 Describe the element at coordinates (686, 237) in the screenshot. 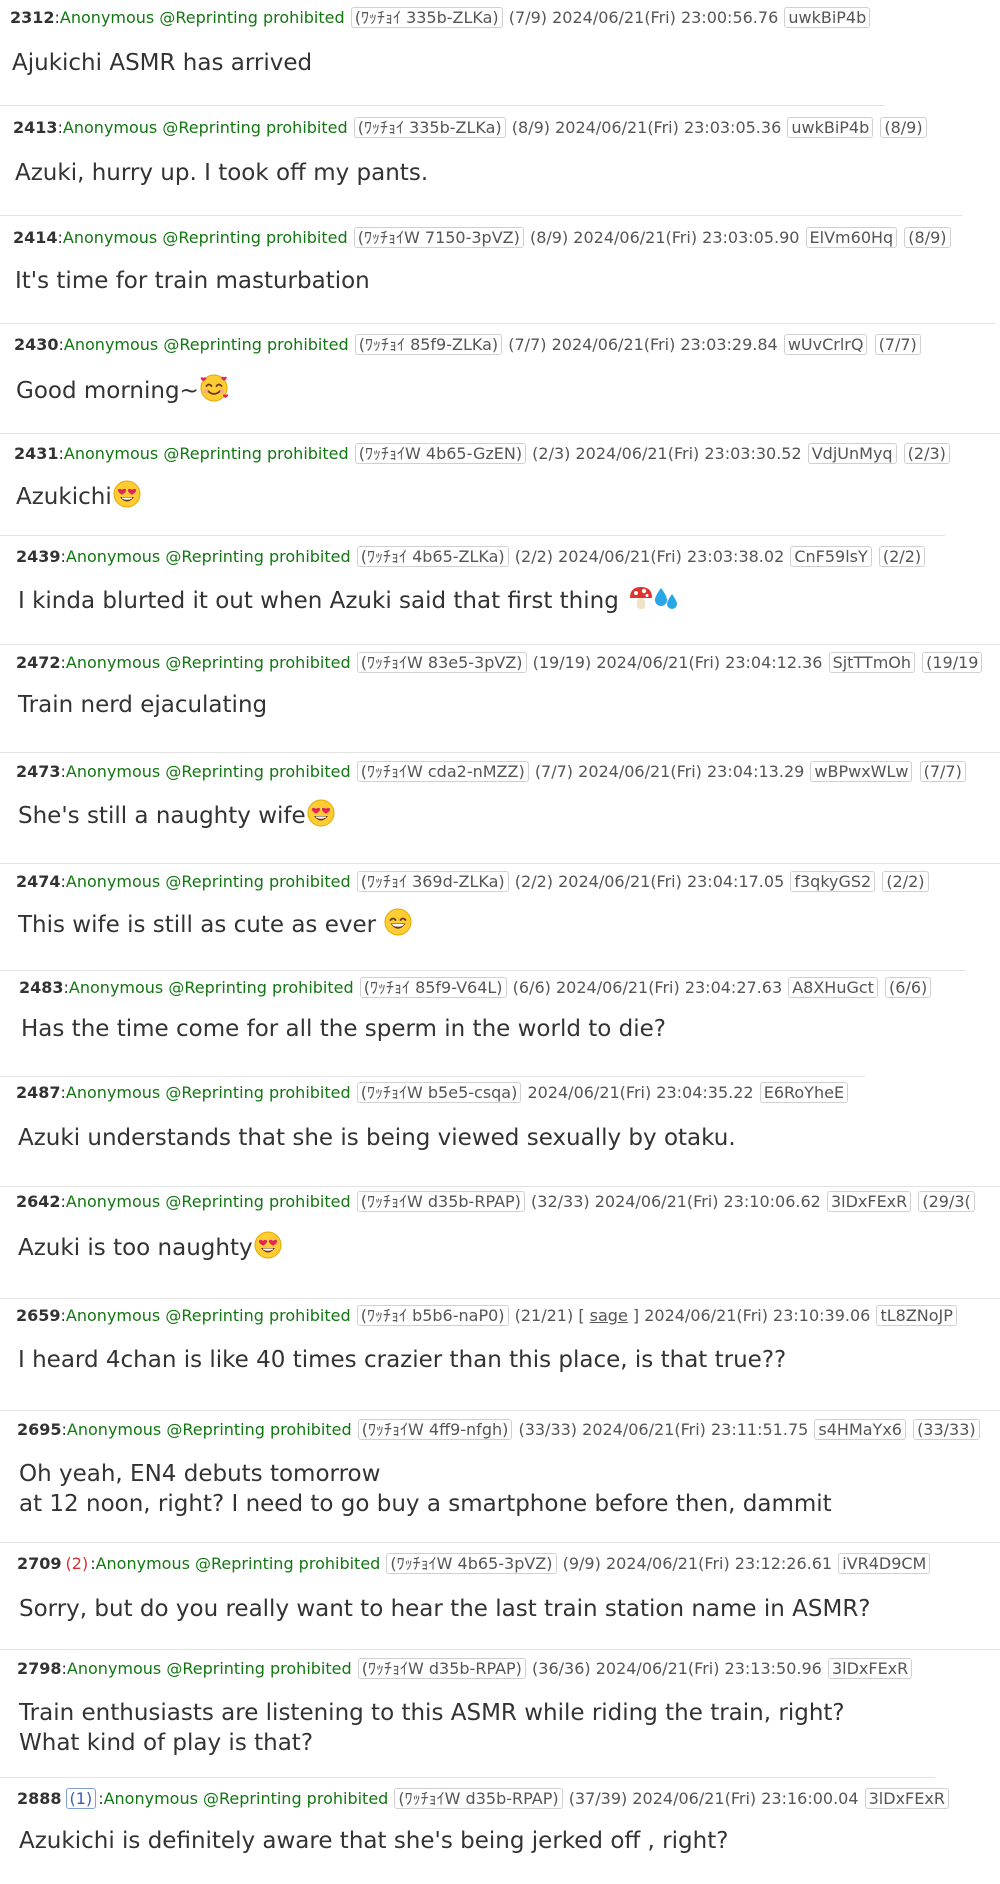

I see `post-datetime: 2024/06/21(Fri) 23:03:05.90` at that location.